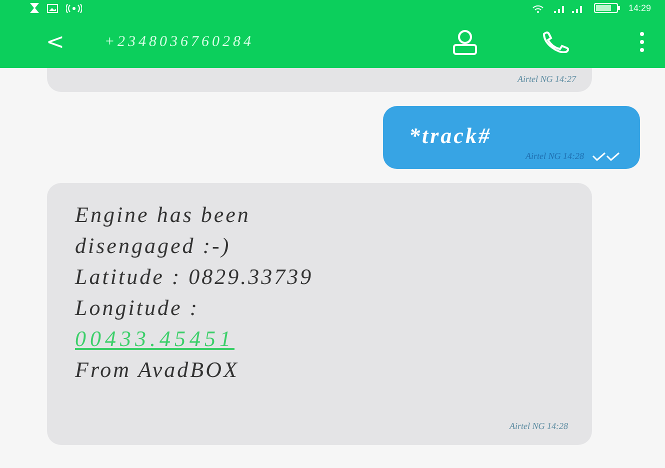 This screenshot has width=665, height=468. I want to click on battery-icon, so click(607, 8).